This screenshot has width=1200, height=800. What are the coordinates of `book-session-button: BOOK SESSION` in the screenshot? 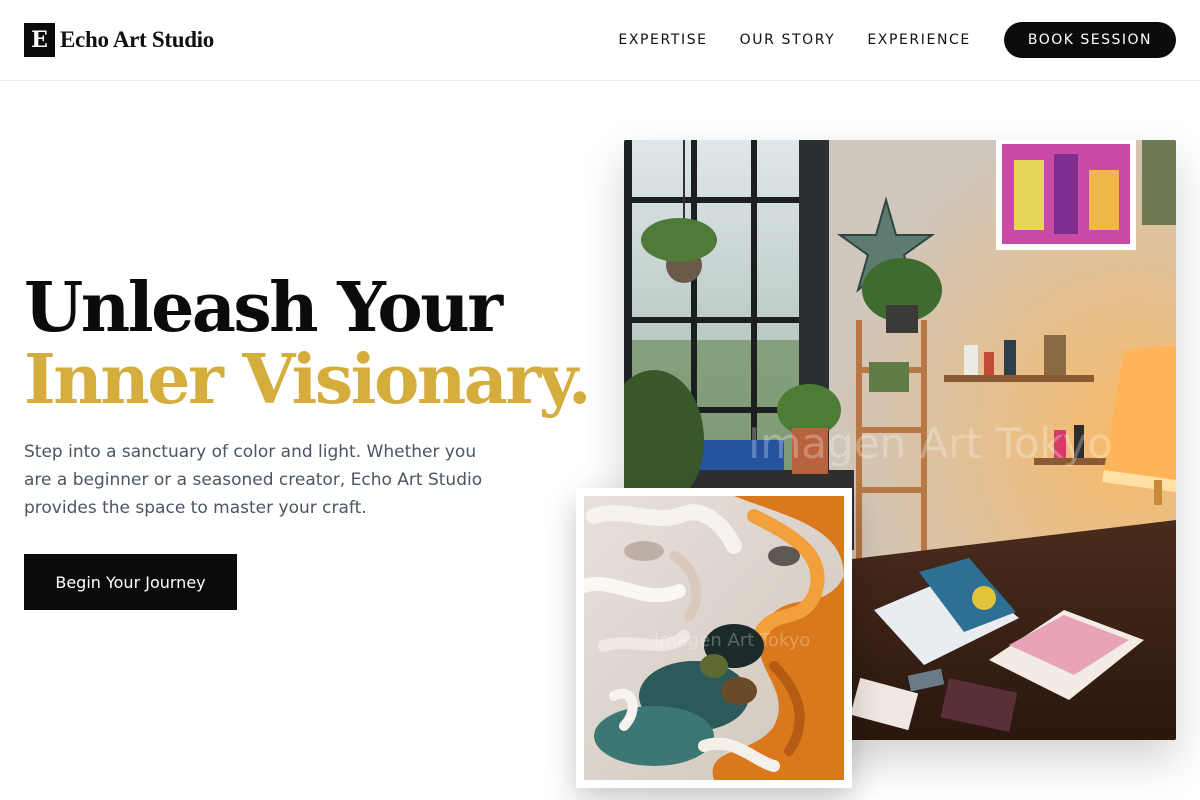 It's located at (1089, 40).